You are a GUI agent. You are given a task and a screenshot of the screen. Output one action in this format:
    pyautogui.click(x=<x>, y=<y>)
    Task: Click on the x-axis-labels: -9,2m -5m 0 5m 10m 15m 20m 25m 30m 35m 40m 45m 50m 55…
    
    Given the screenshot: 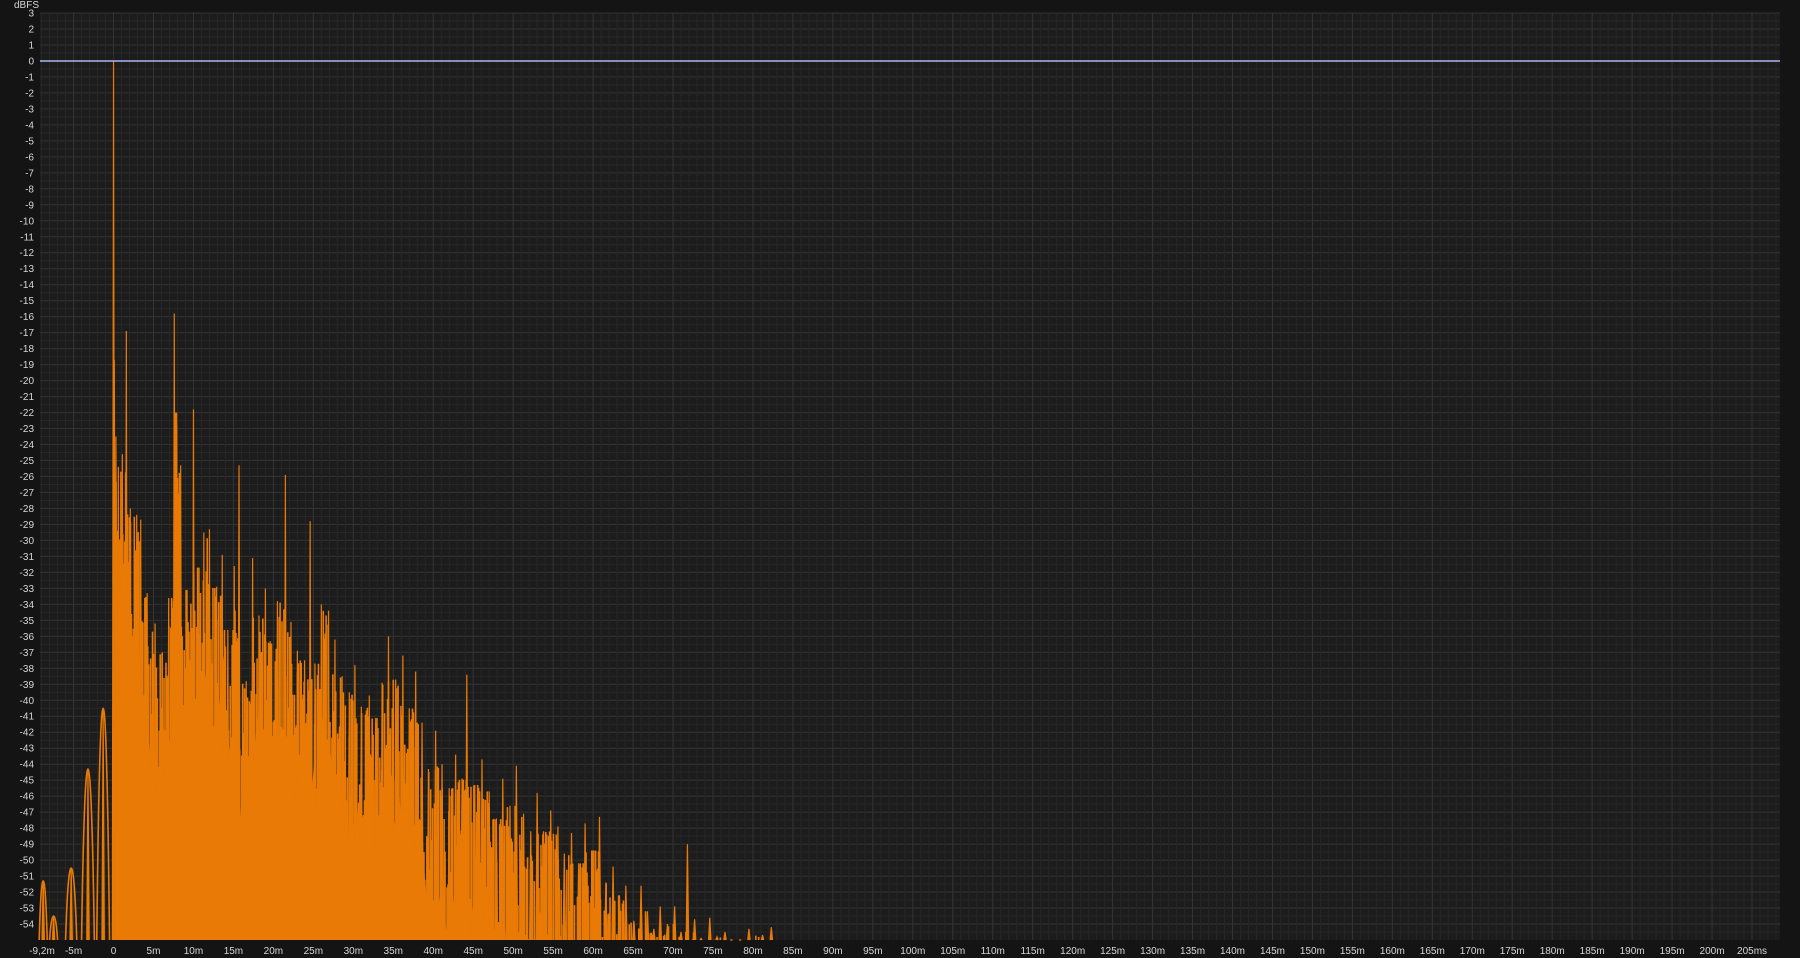 What is the action you would take?
    pyautogui.click(x=898, y=951)
    